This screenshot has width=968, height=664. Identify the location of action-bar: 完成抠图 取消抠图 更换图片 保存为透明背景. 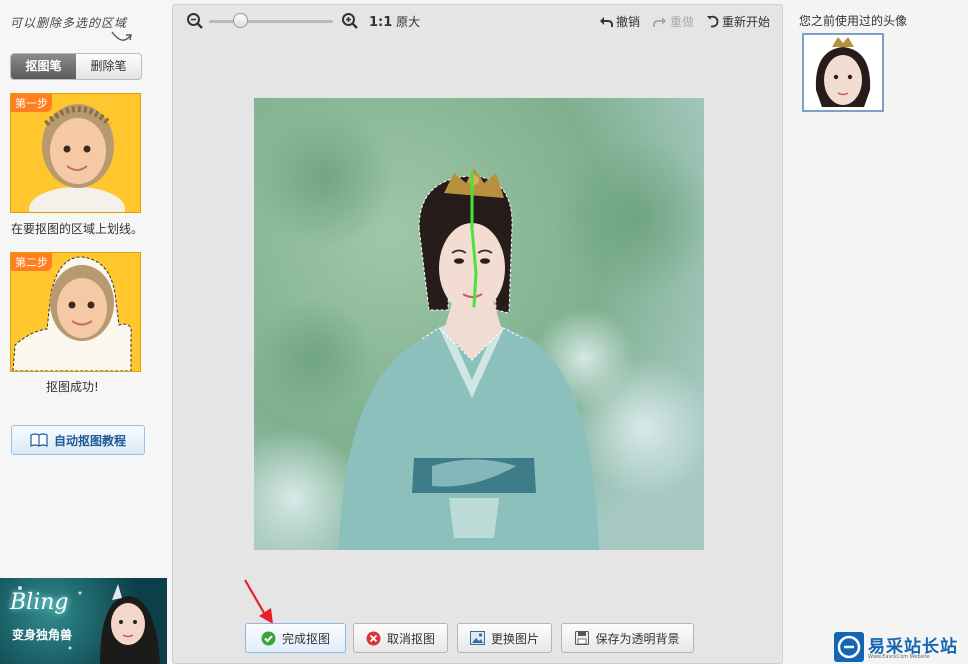
(477, 640).